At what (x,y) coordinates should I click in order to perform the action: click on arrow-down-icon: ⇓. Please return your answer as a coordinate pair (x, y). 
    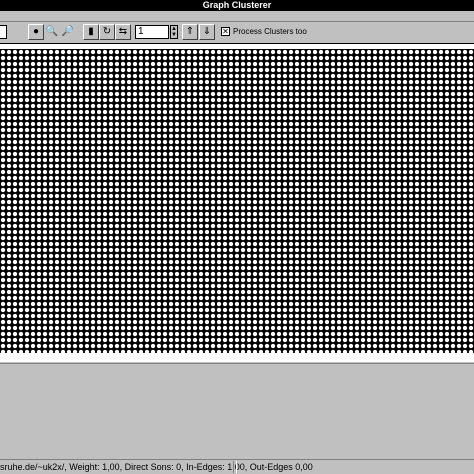
    Looking at the image, I should click on (207, 31).